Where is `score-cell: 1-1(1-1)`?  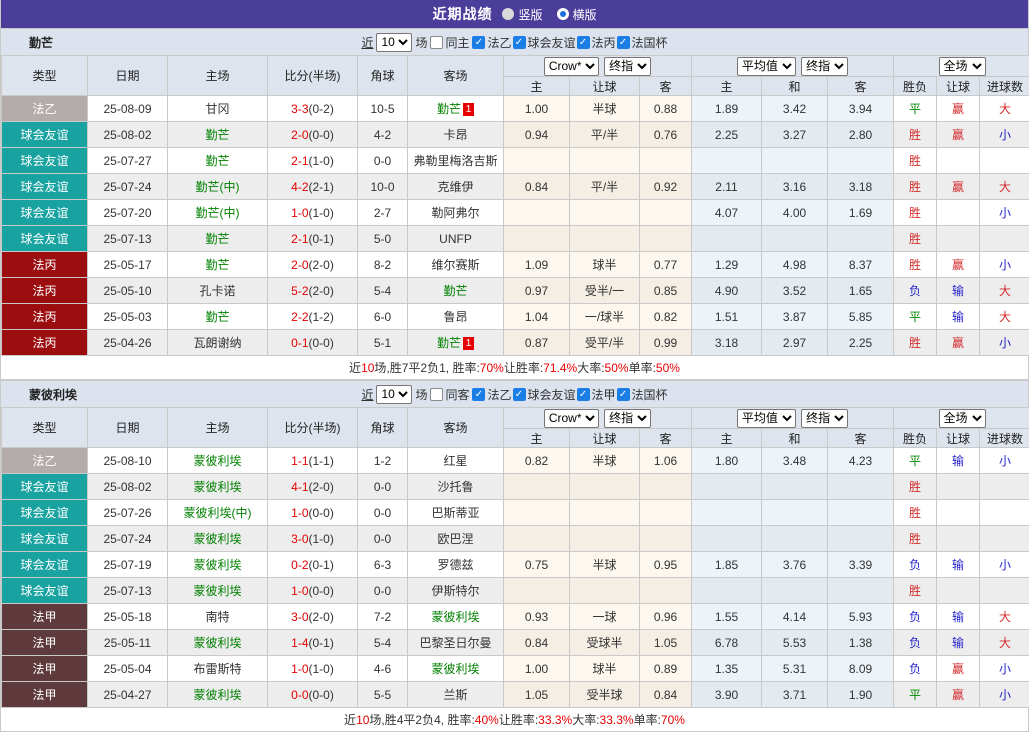
score-cell: 1-1(1-1) is located at coordinates (312, 460).